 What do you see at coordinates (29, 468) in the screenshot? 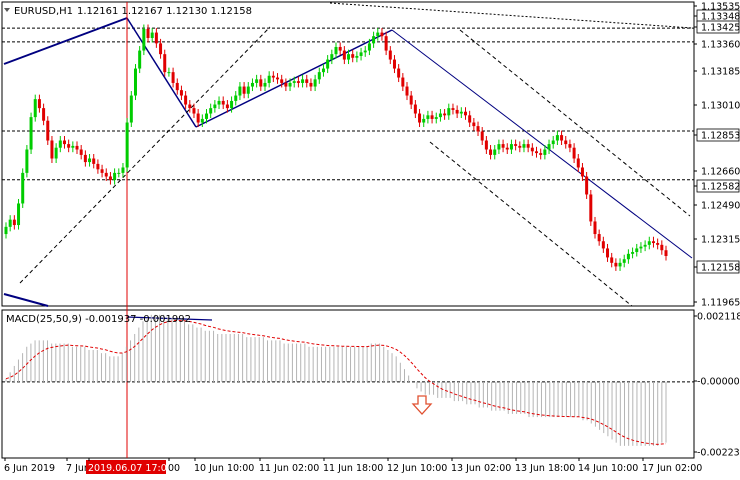
I see `time-axis-label: 6 Jun 2019` at bounding box center [29, 468].